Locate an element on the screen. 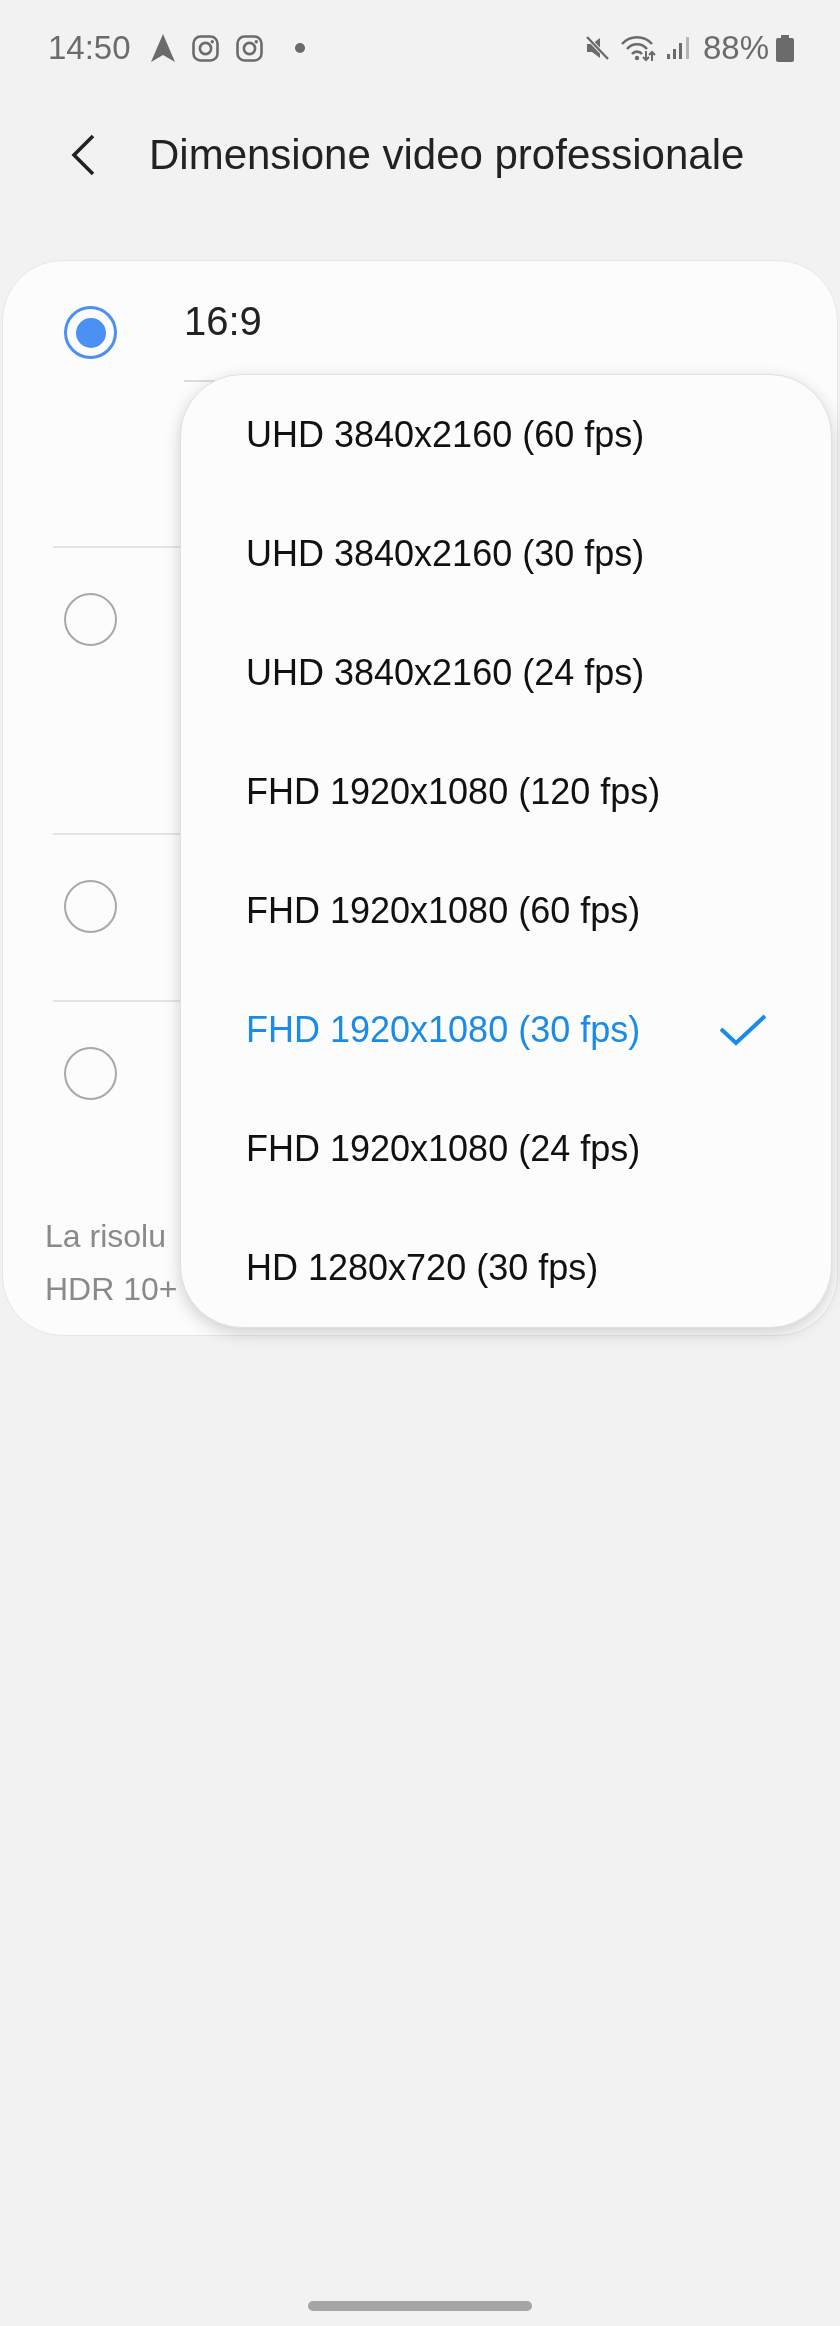 The width and height of the screenshot is (840, 2326). page-title: Dimensione video professionale is located at coordinates (447, 155).